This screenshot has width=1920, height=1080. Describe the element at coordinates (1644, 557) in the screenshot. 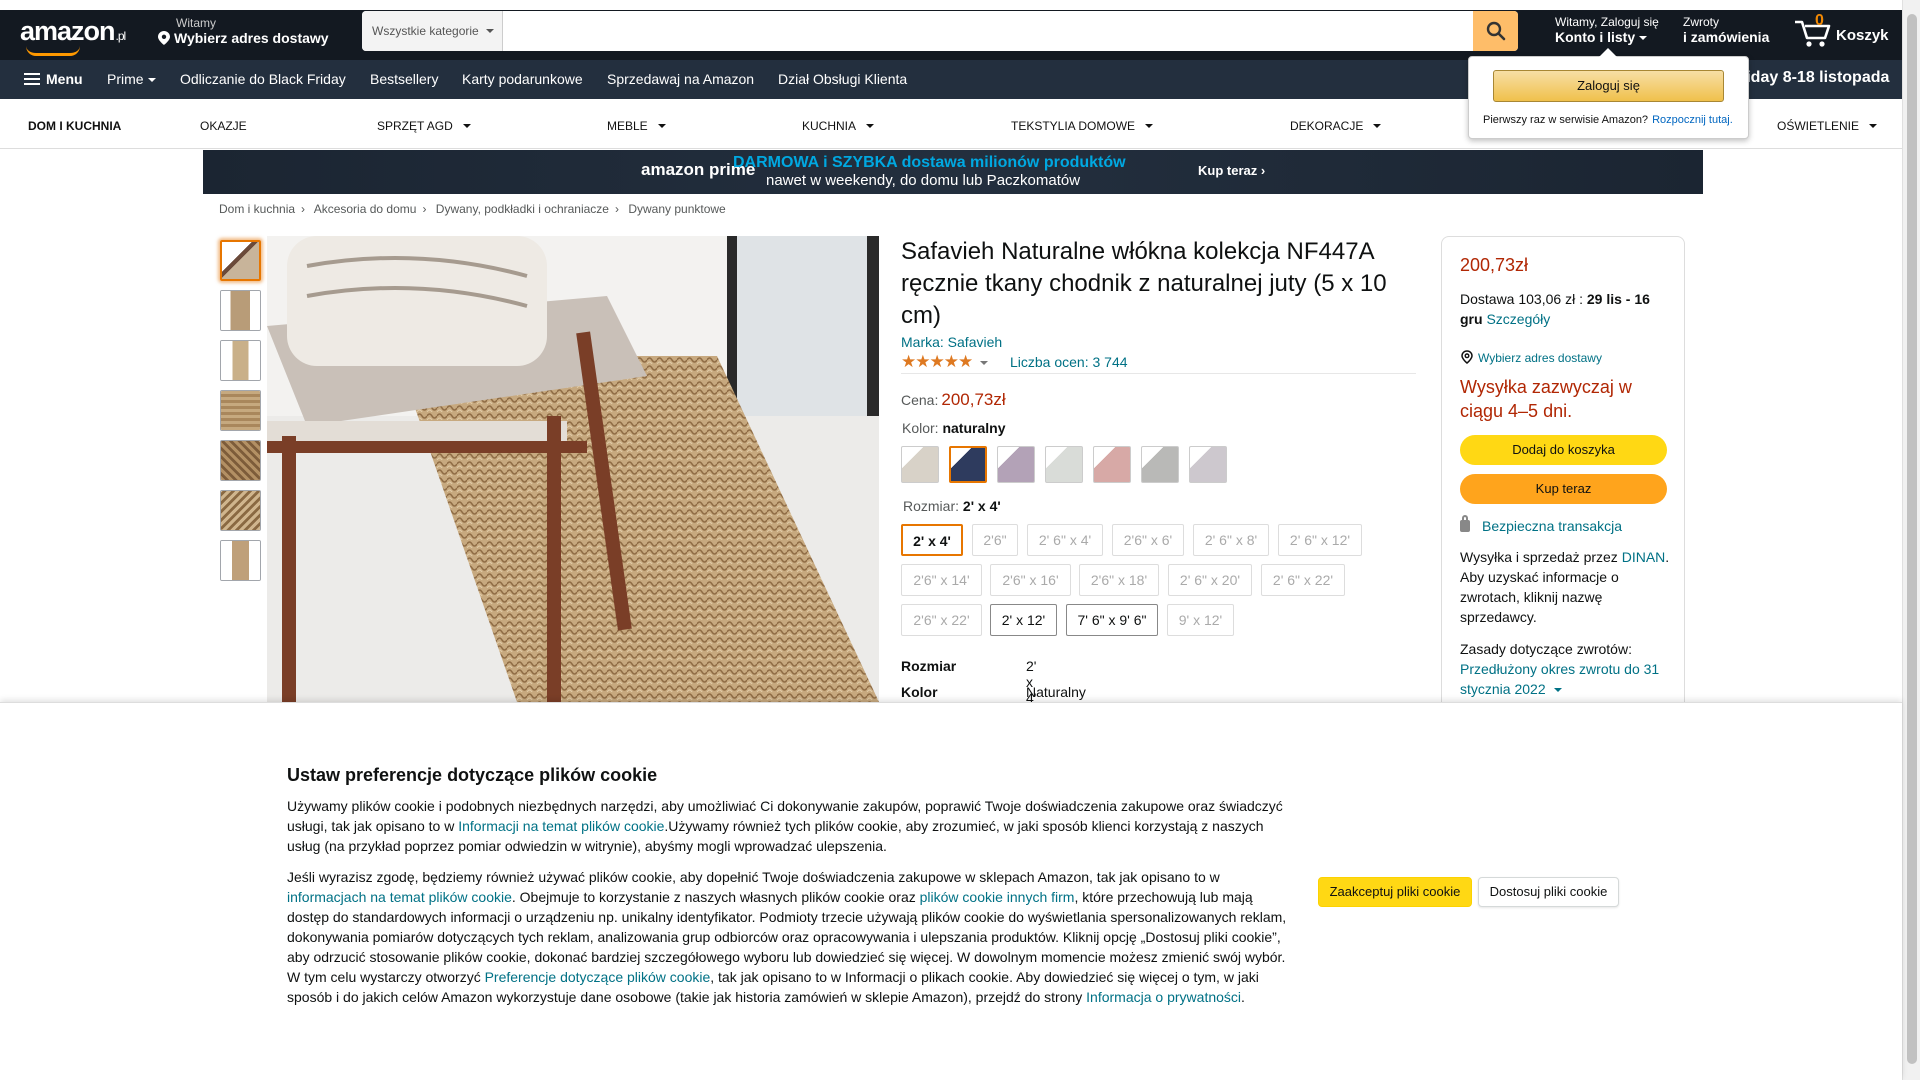

I see `seller-link: DINAN` at that location.